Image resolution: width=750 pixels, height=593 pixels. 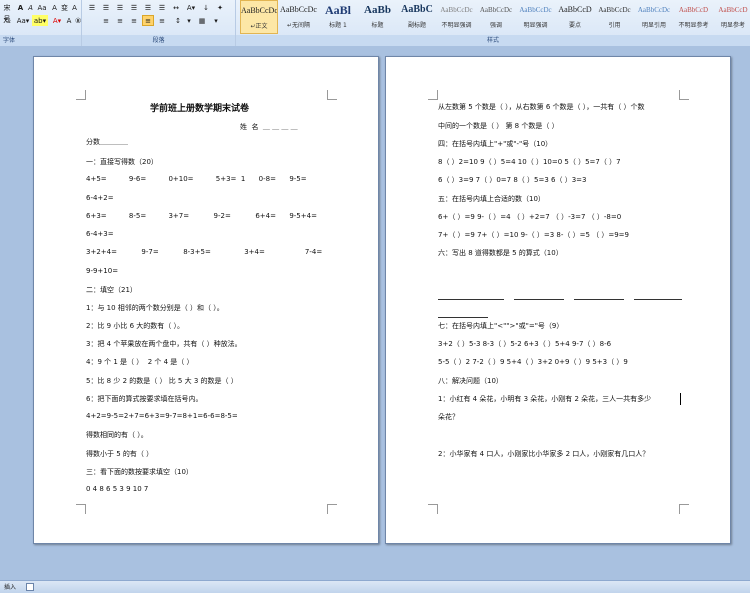 I want to click on chinese-layout-button: ☰, so click(x=162, y=7).